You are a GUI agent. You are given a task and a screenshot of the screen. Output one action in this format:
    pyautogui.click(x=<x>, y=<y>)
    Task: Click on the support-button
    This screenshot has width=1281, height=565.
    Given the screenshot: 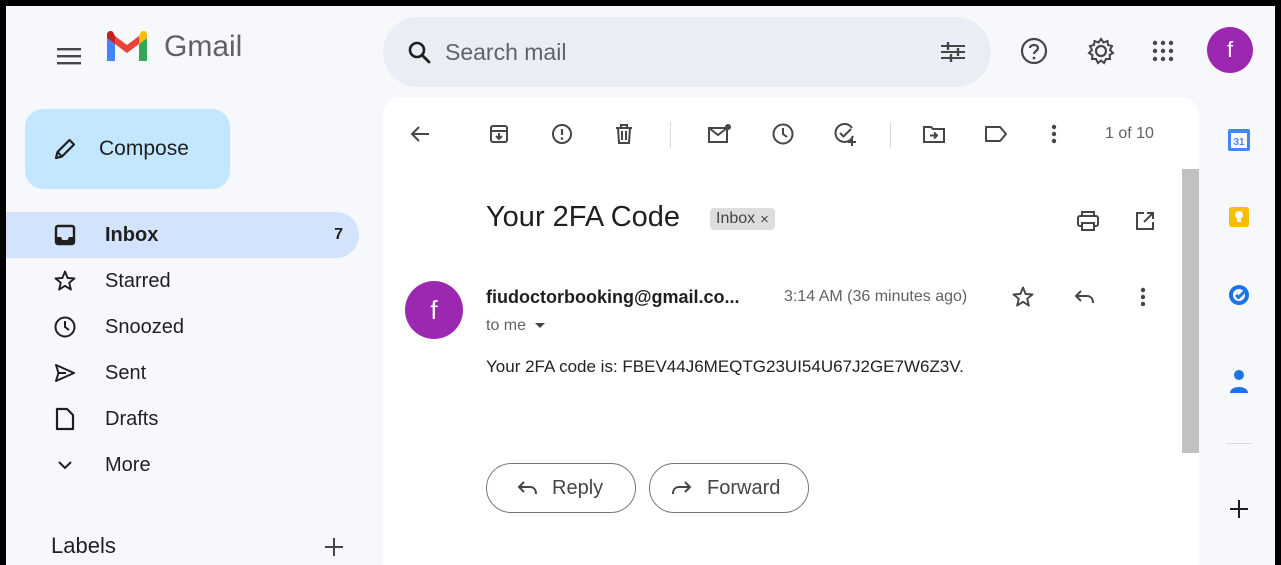 What is the action you would take?
    pyautogui.click(x=1034, y=51)
    